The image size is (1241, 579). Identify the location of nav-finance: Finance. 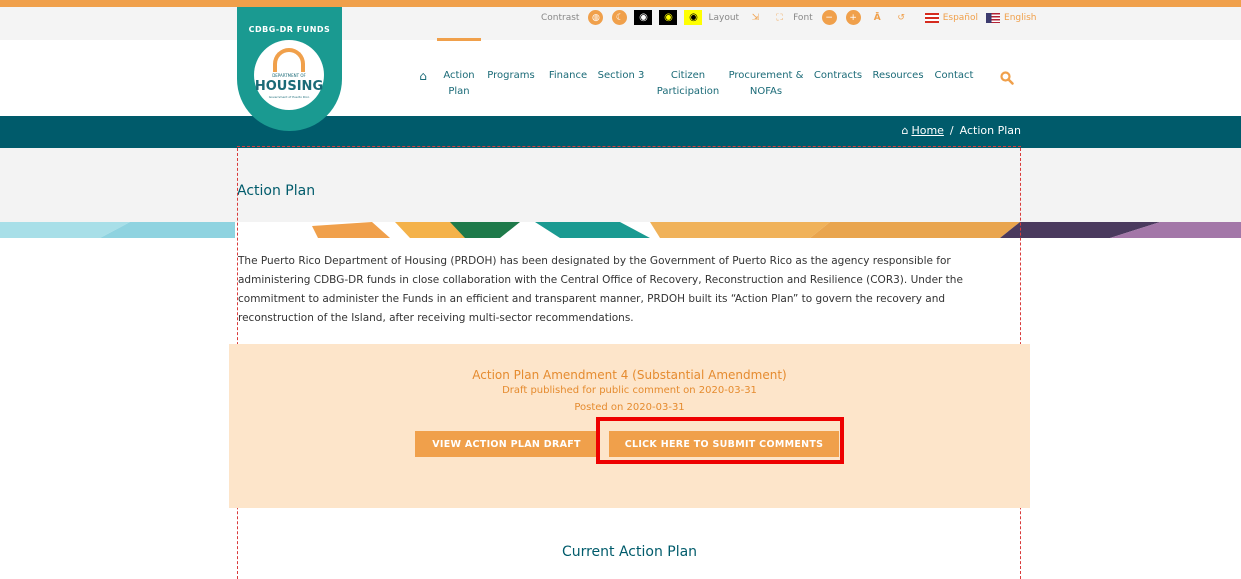
(568, 76).